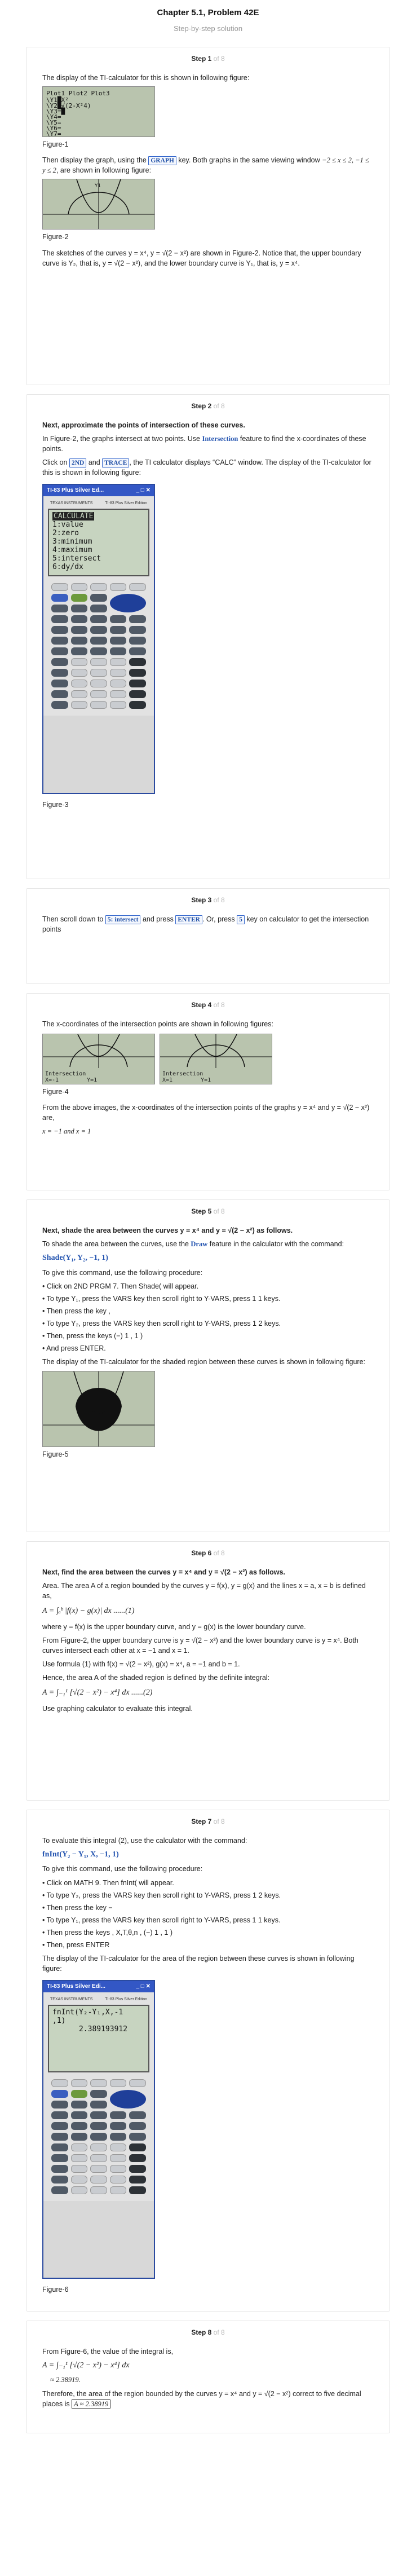 The width and height of the screenshot is (416, 2576). What do you see at coordinates (241, 919) in the screenshot?
I see `five-key: 5` at bounding box center [241, 919].